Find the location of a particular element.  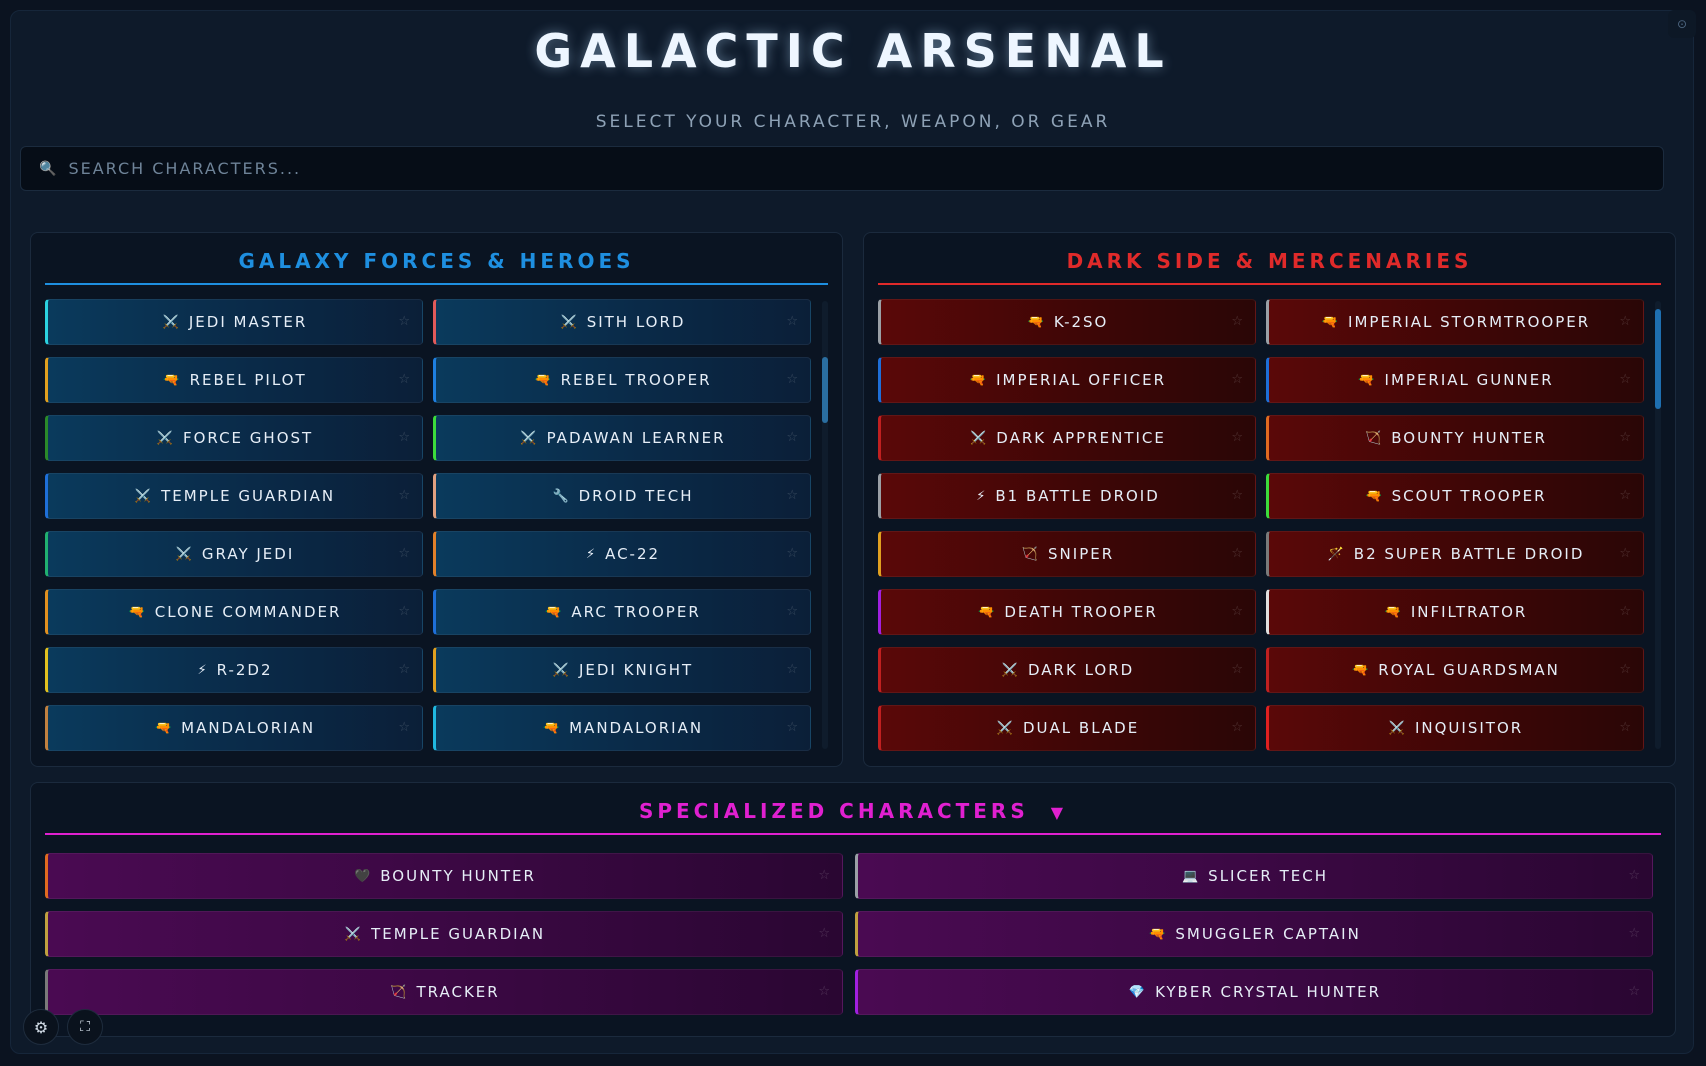

card-label: DARK APPRENTICE is located at coordinates (1081, 438).